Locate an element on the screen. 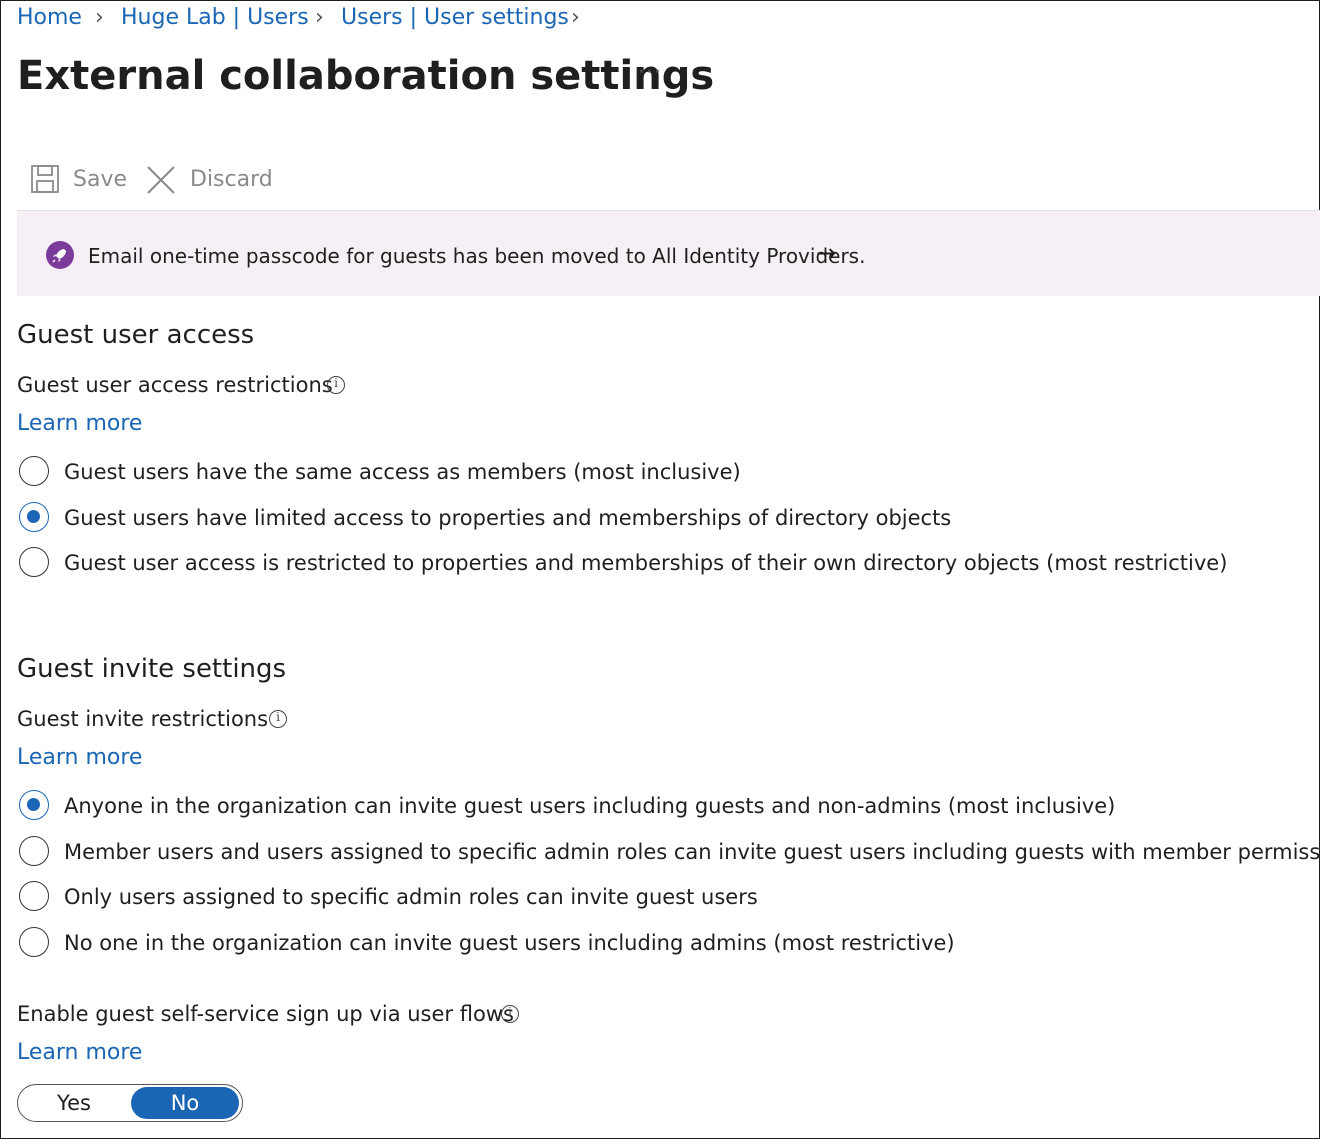  guest-access-restrictions-label: Guest user access restrictions is located at coordinates (175, 385).